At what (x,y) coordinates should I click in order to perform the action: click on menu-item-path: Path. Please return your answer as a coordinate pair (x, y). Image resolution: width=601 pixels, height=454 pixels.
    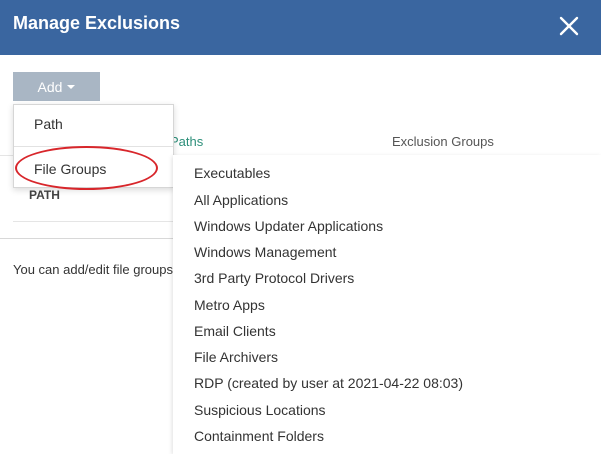
    Looking at the image, I should click on (48, 124).